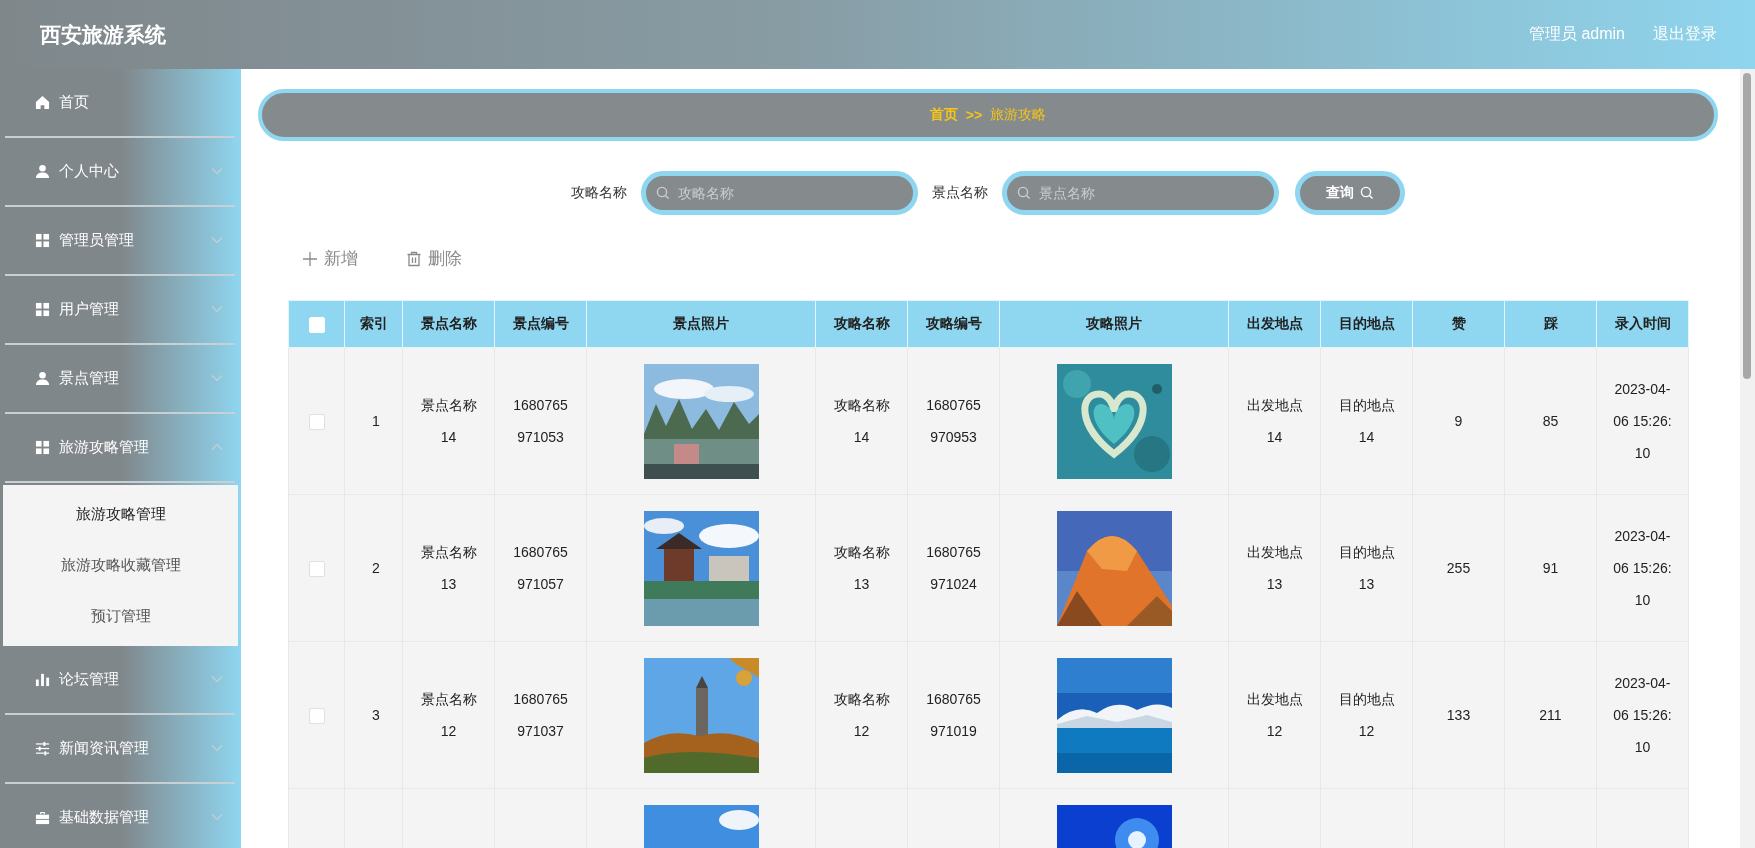 The image size is (1755, 848). Describe the element at coordinates (120, 565) in the screenshot. I see `submenu-item: 旅游攻略收藏管理` at that location.